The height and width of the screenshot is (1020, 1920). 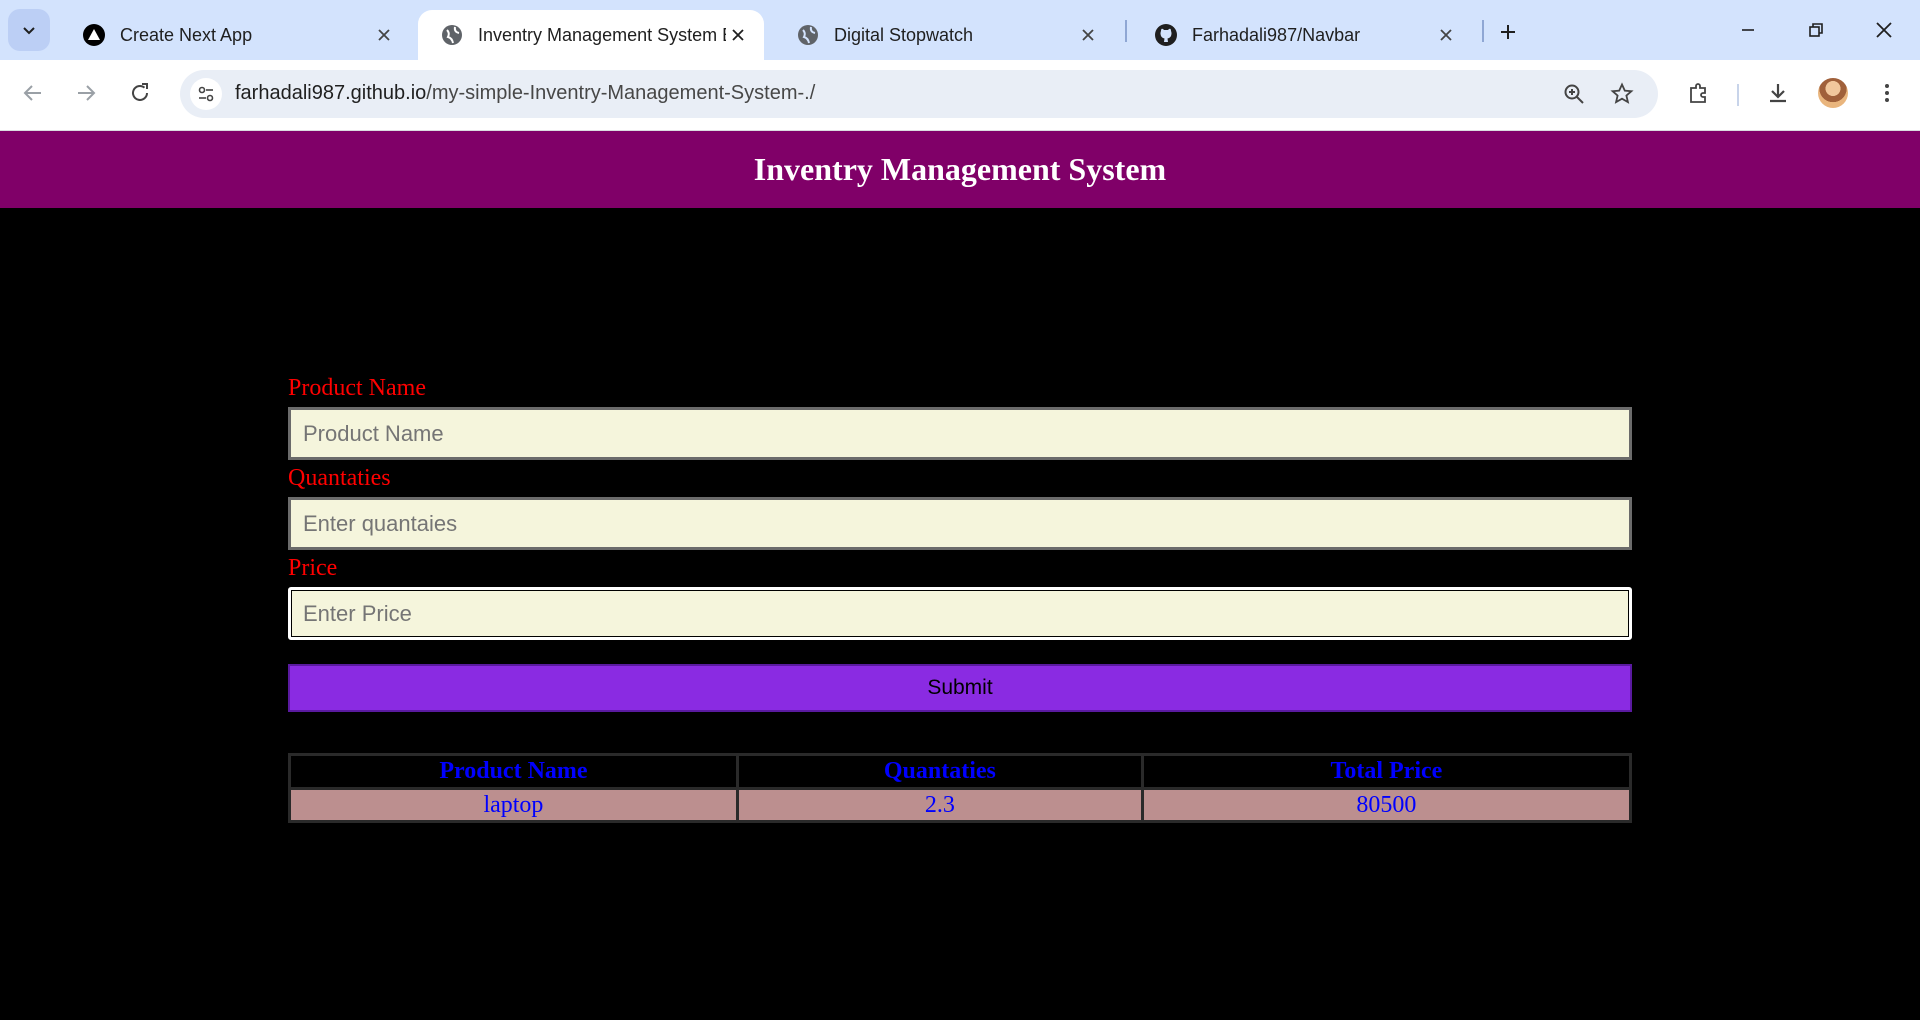 What do you see at coordinates (513, 805) in the screenshot?
I see `table-cell: laptop` at bounding box center [513, 805].